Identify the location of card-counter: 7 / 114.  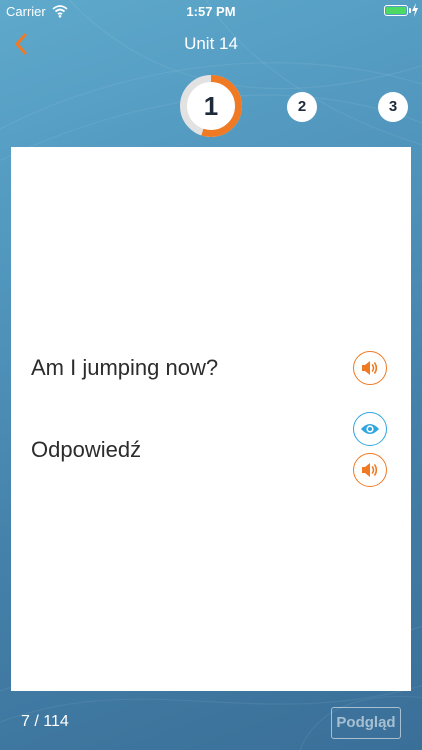
(45, 721).